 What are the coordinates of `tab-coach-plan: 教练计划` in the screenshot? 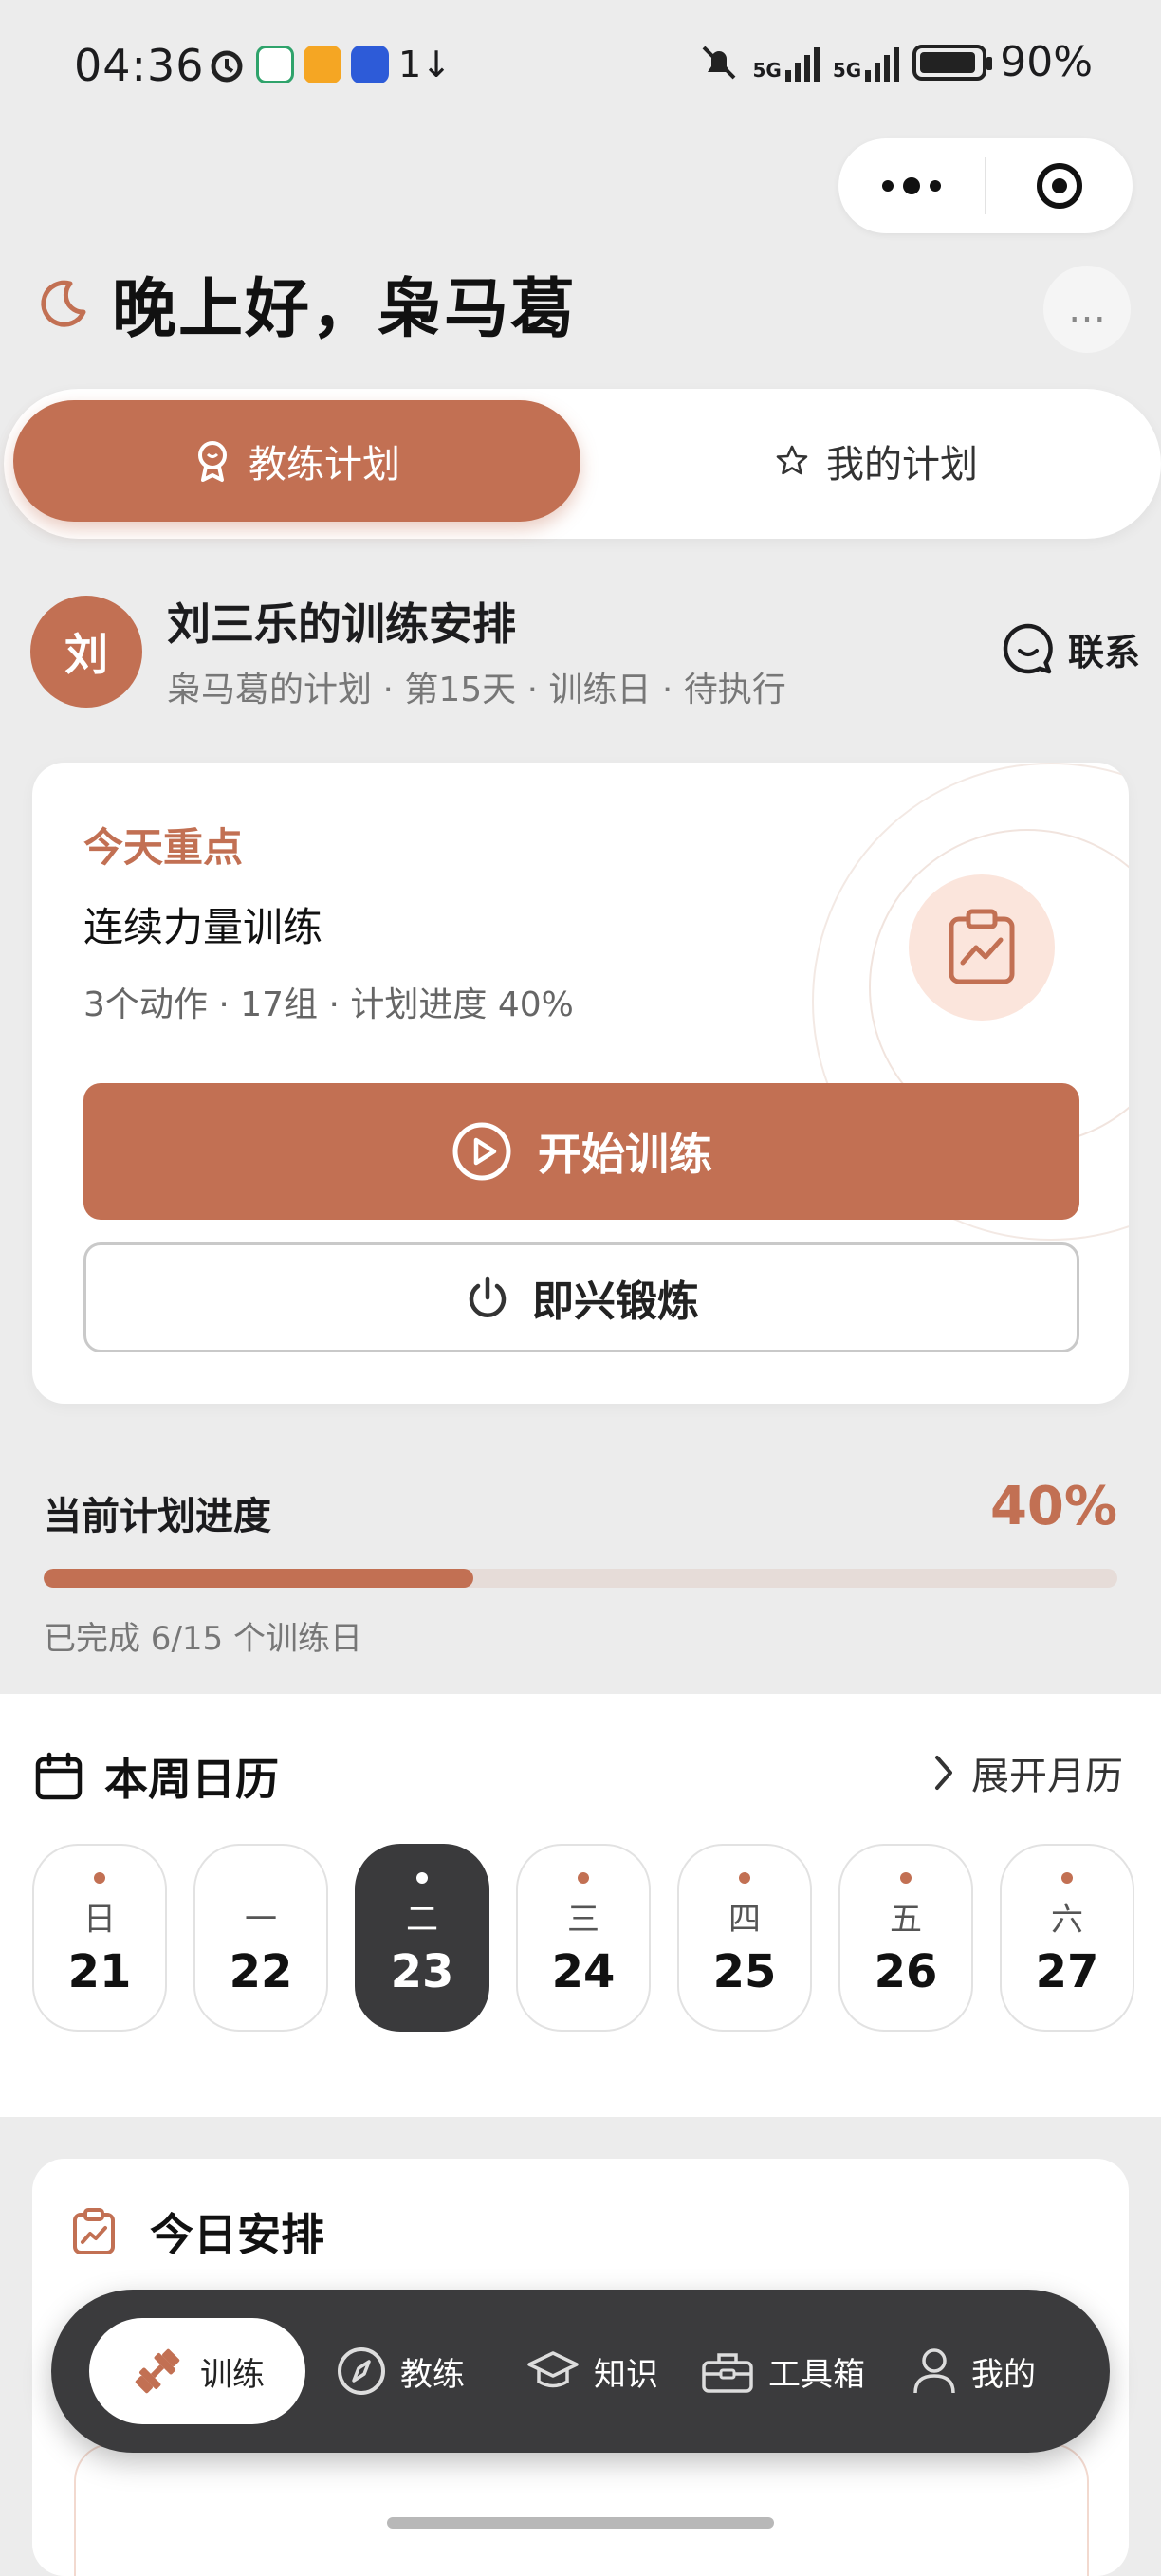 It's located at (296, 461).